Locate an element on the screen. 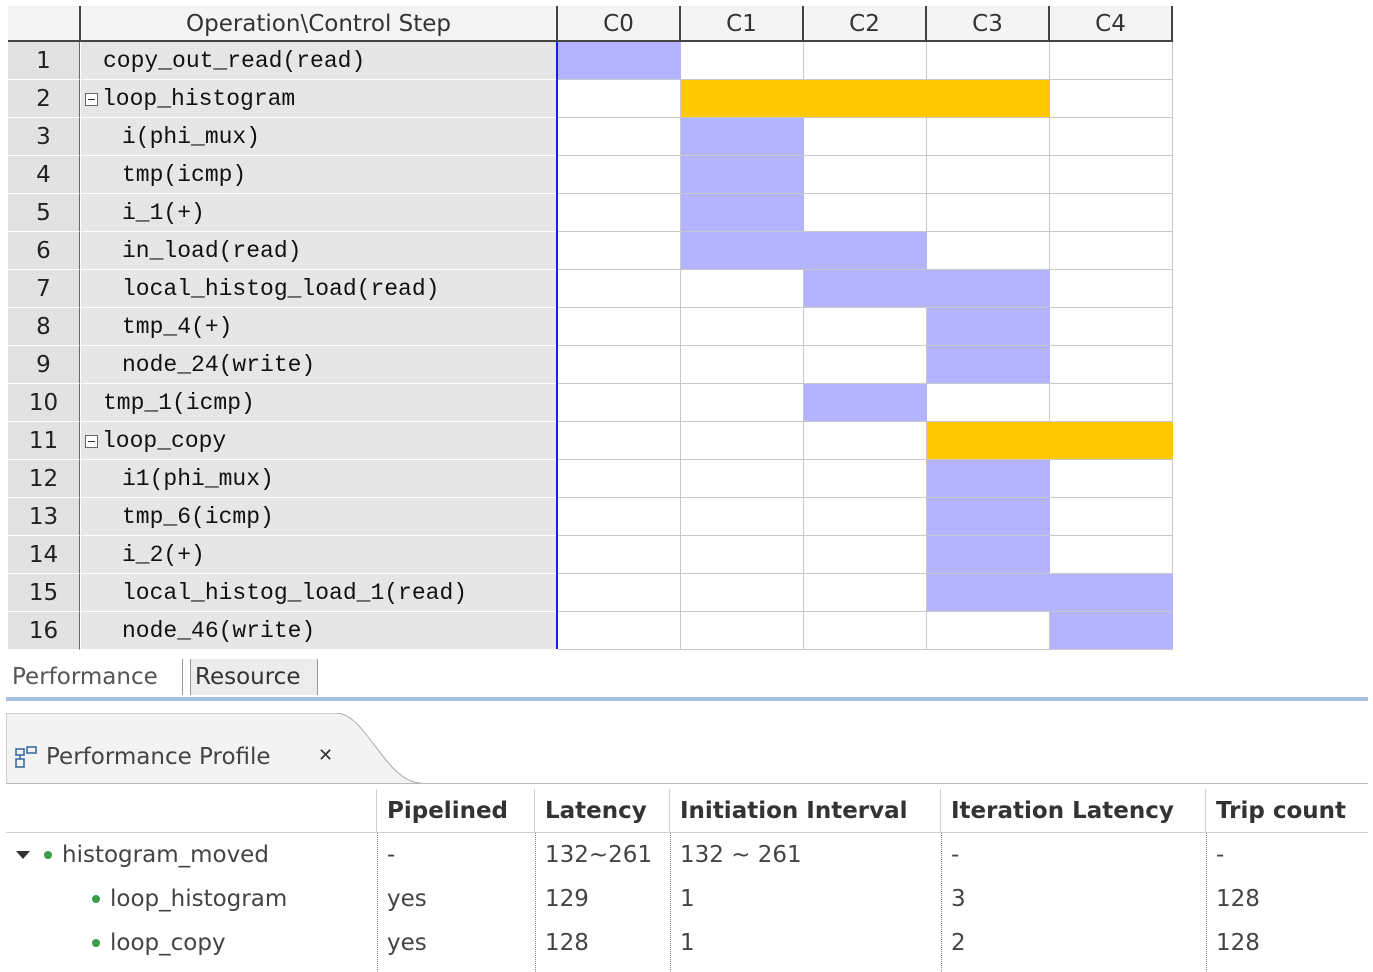  operation-name: in_load(read) is located at coordinates (319, 251).